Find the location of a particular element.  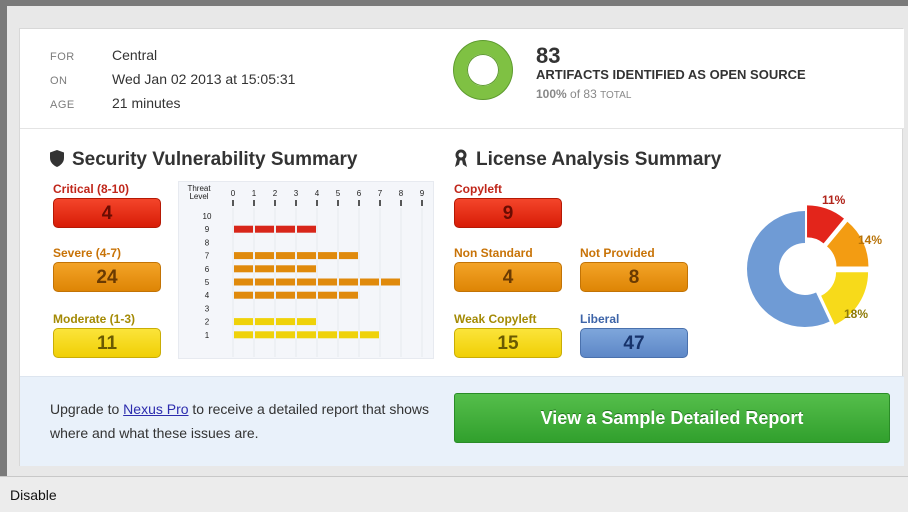

artifact-count-label: ARTIFACTS IDENTIFIED AS OPEN SOURCE is located at coordinates (671, 74).